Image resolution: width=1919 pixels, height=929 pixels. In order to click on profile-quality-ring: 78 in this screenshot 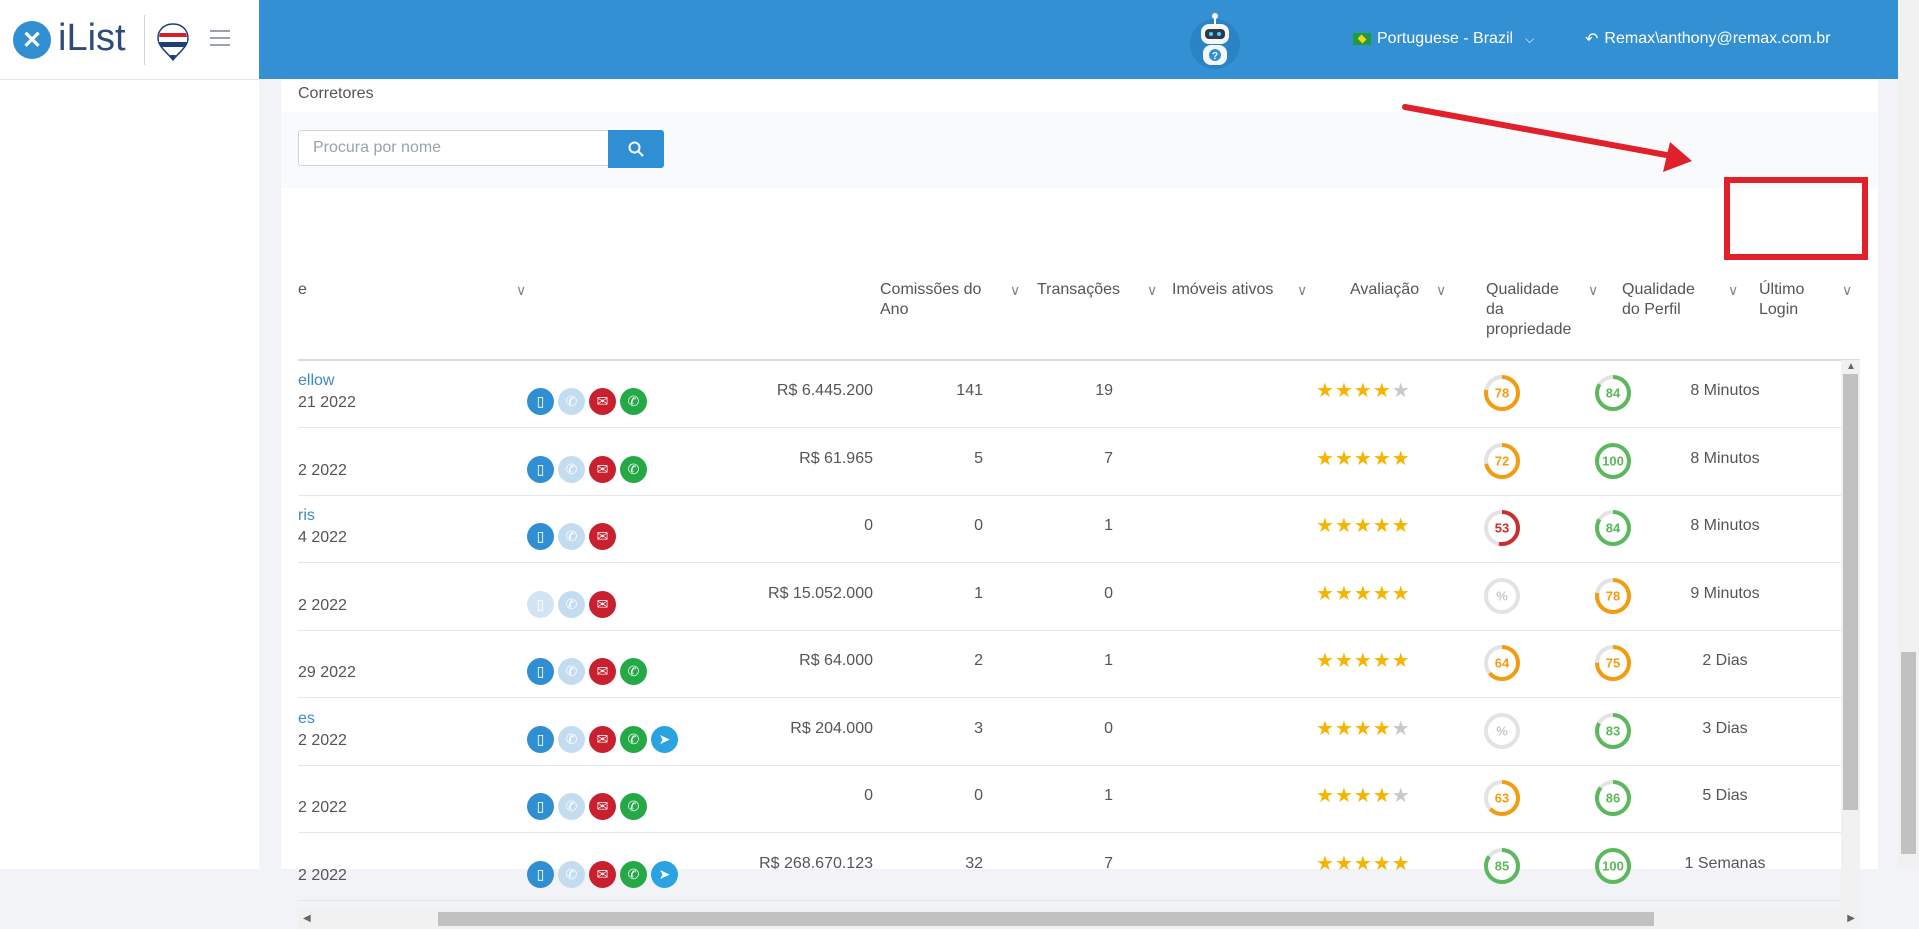, I will do `click(1613, 595)`.